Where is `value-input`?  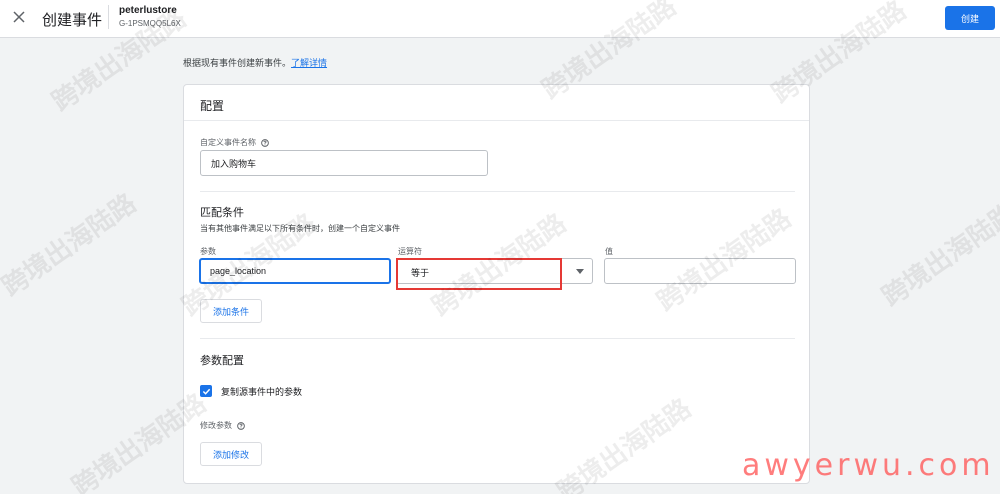 value-input is located at coordinates (700, 271).